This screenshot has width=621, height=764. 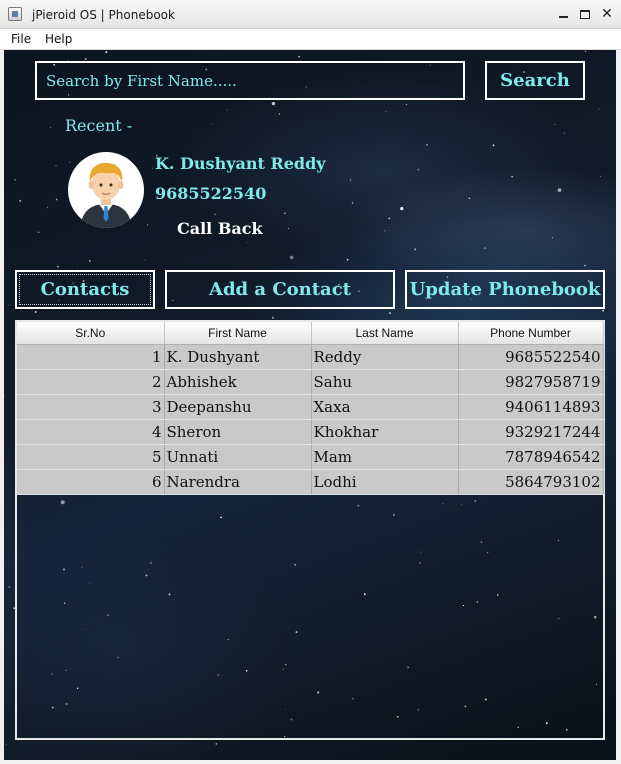 I want to click on call-back-button: Call Back, so click(x=220, y=228).